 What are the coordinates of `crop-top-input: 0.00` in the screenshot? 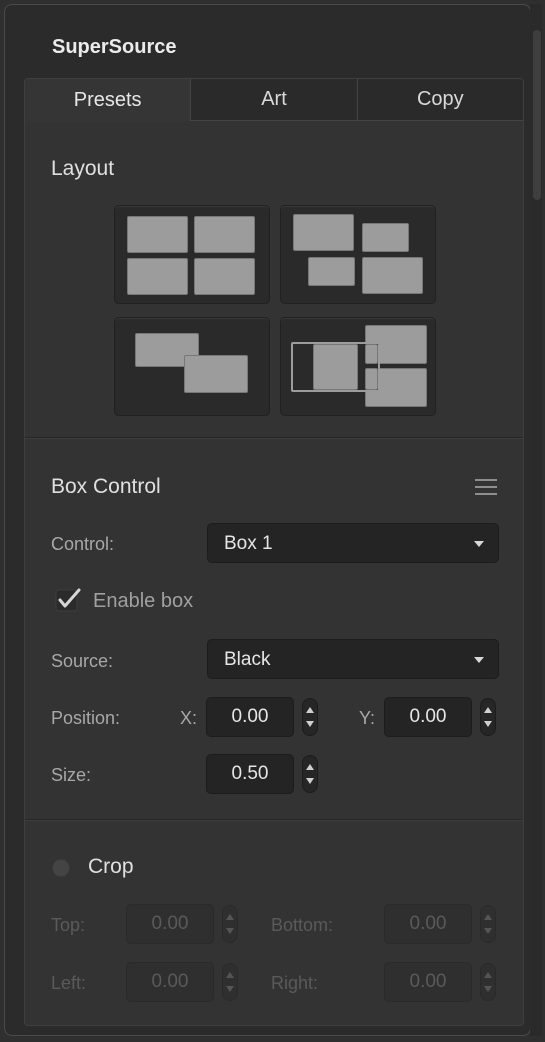 It's located at (170, 924).